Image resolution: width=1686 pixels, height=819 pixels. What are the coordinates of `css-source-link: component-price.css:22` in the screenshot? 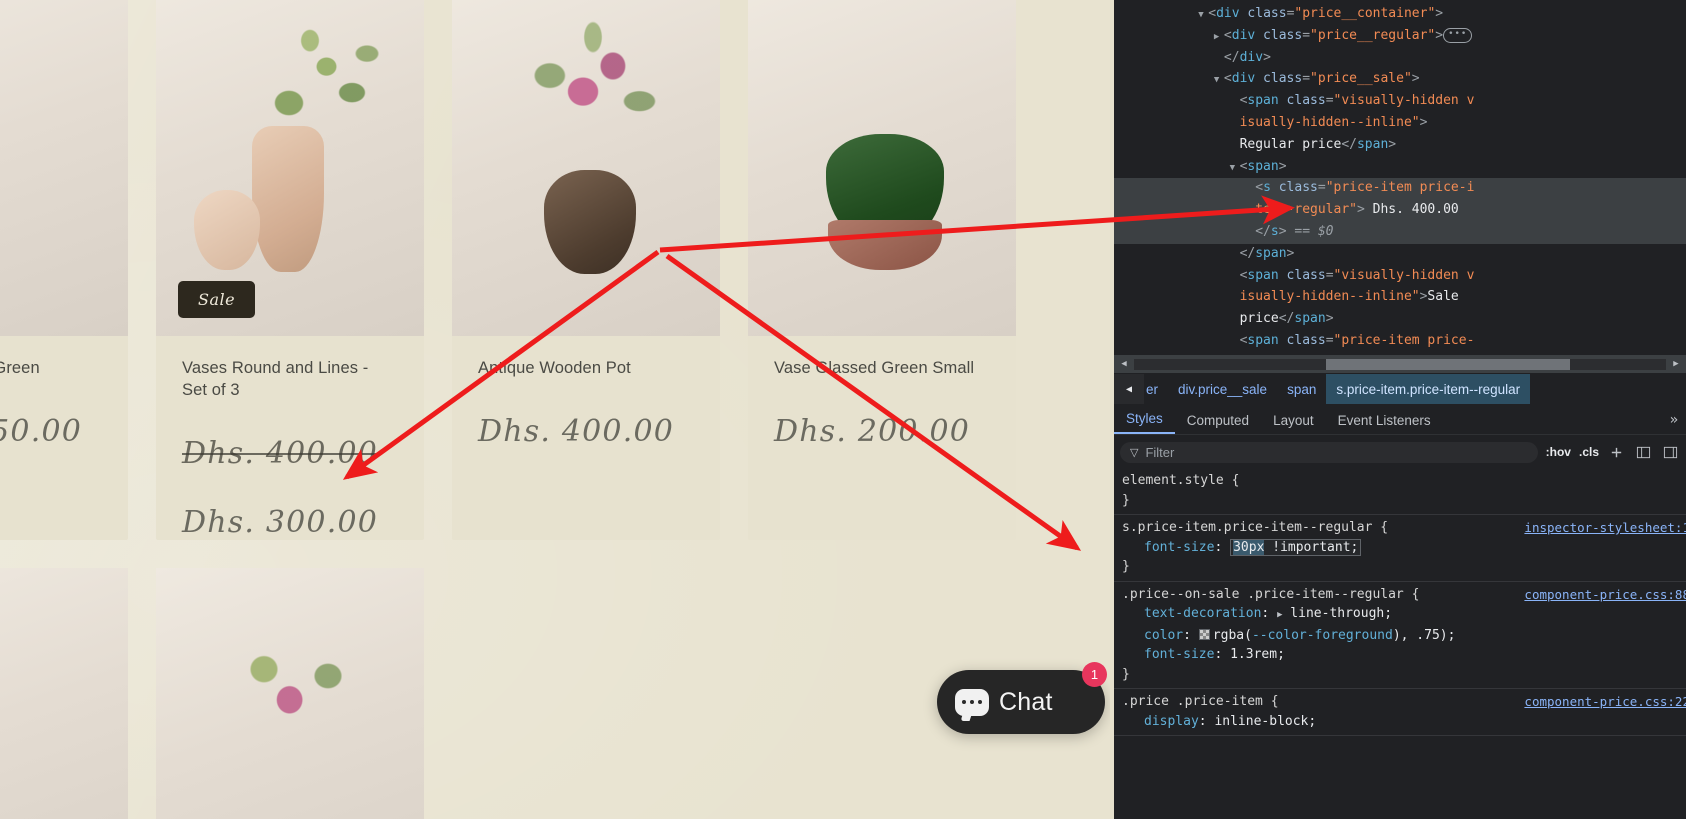 It's located at (1605, 702).